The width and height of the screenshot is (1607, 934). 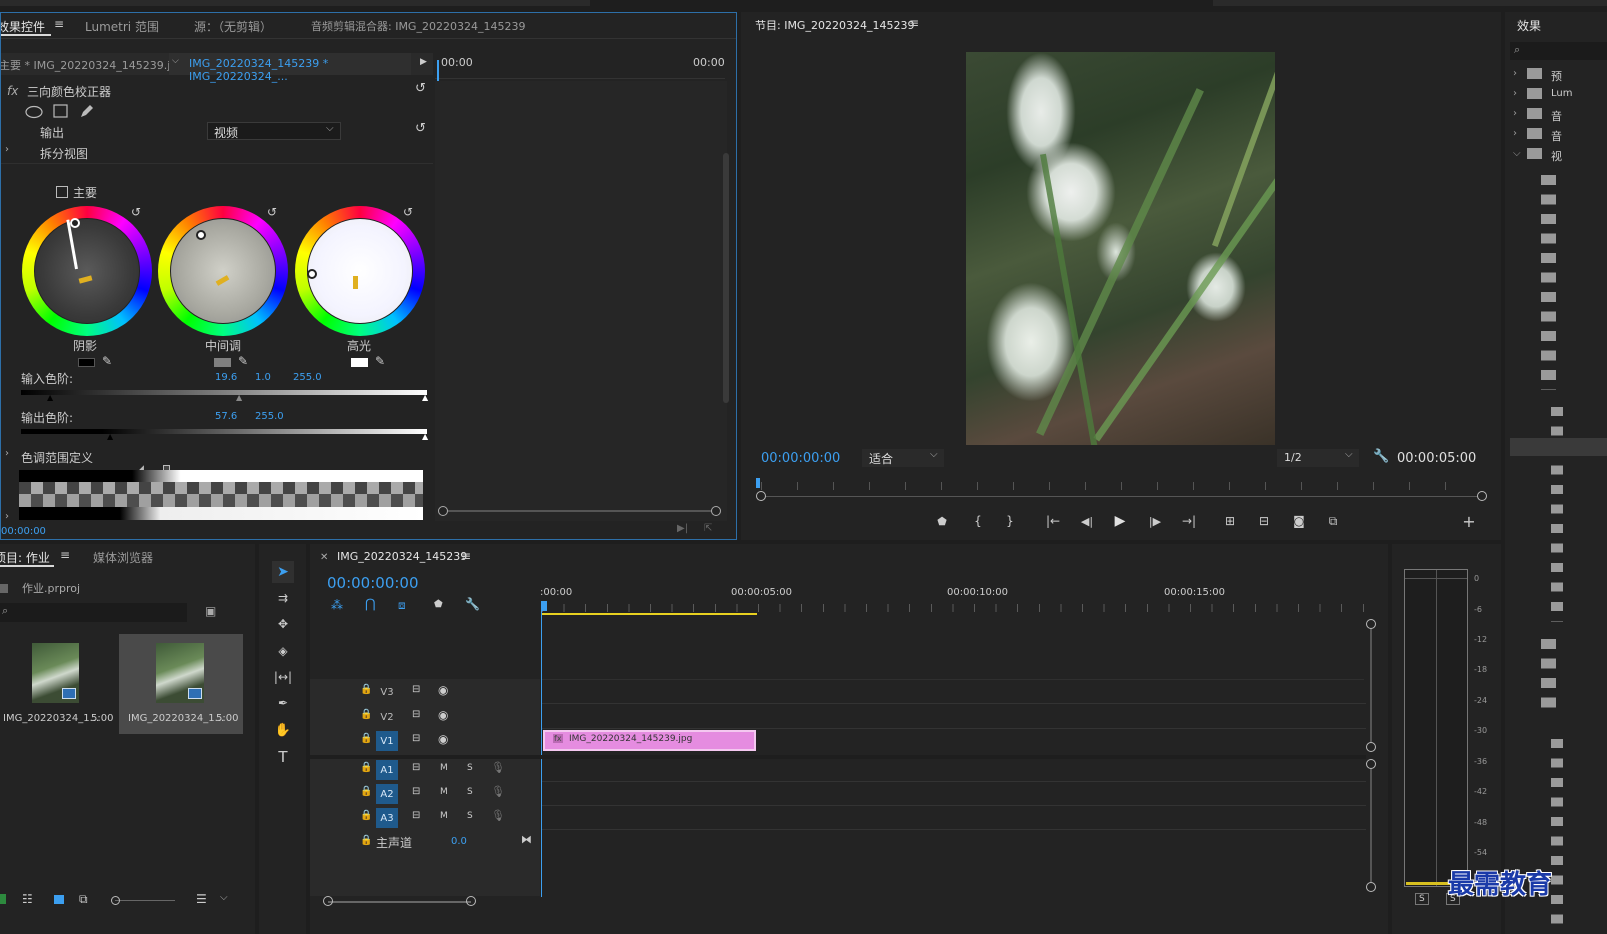 I want to click on extract-icon: ⊟, so click(x=1264, y=521).